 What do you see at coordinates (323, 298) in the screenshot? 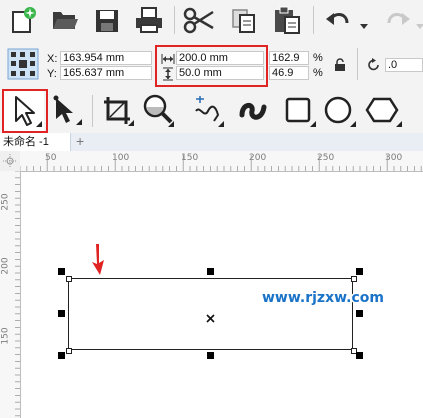
I see `watermark-text: www.rjzxw.com` at bounding box center [323, 298].